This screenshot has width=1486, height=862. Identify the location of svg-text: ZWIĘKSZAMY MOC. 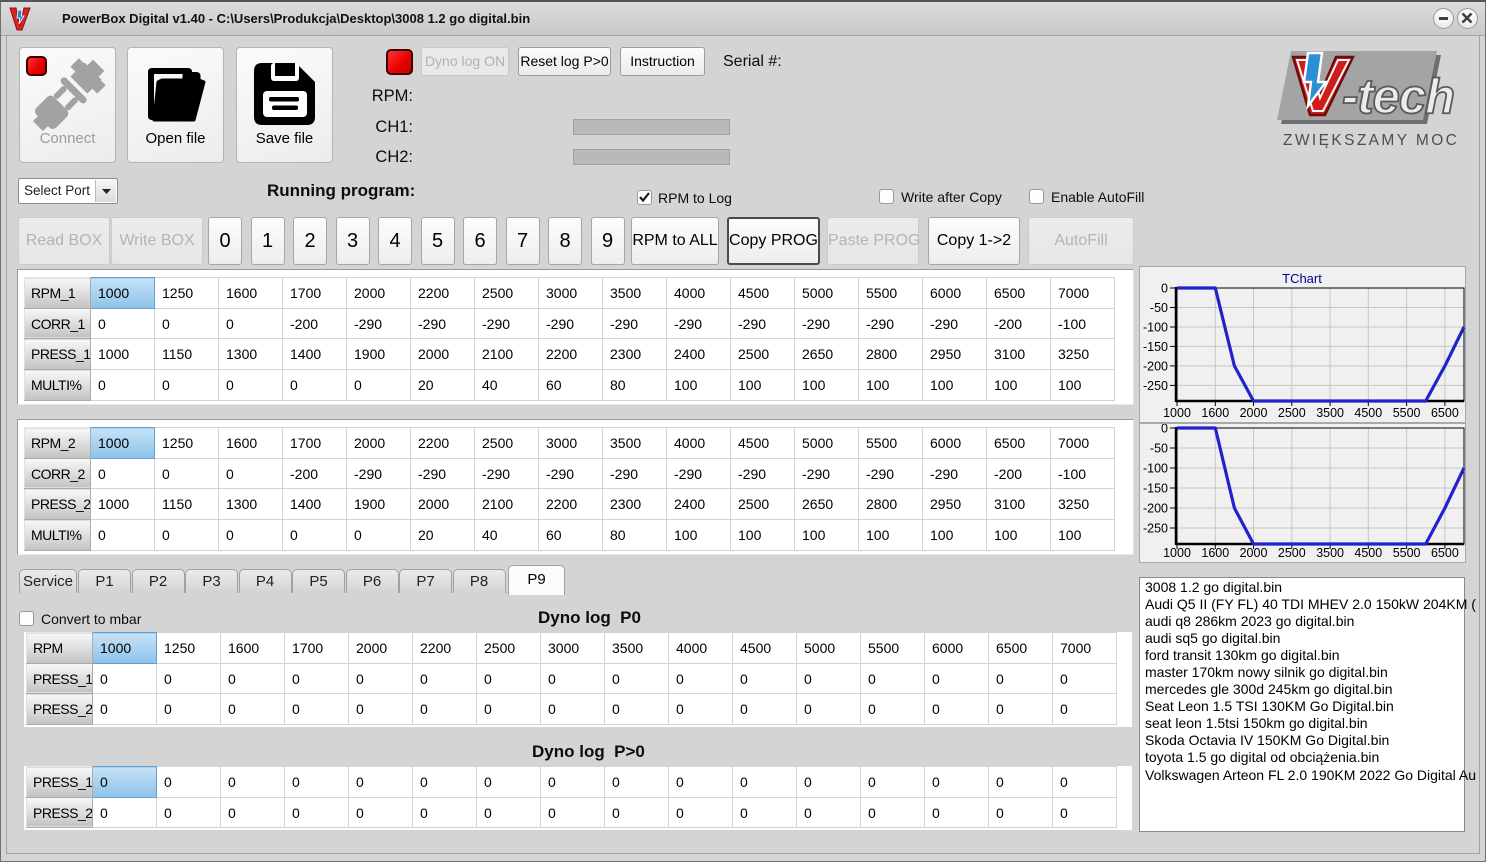
(1371, 140).